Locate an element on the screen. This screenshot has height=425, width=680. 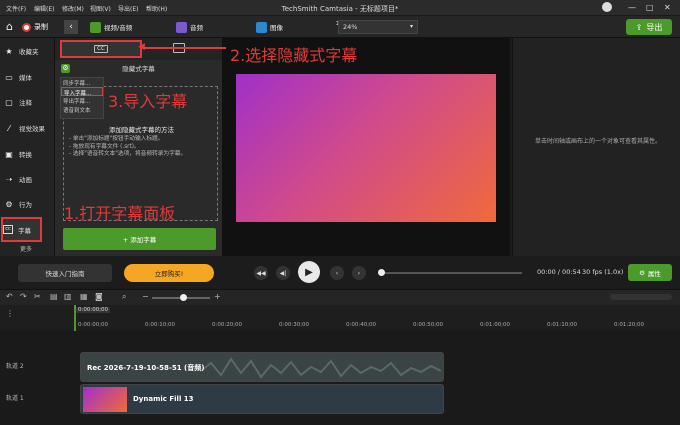
bullet-item: - 选择"语音转文本"选项，将音频转录为字幕。 is located at coordinates (128, 154).